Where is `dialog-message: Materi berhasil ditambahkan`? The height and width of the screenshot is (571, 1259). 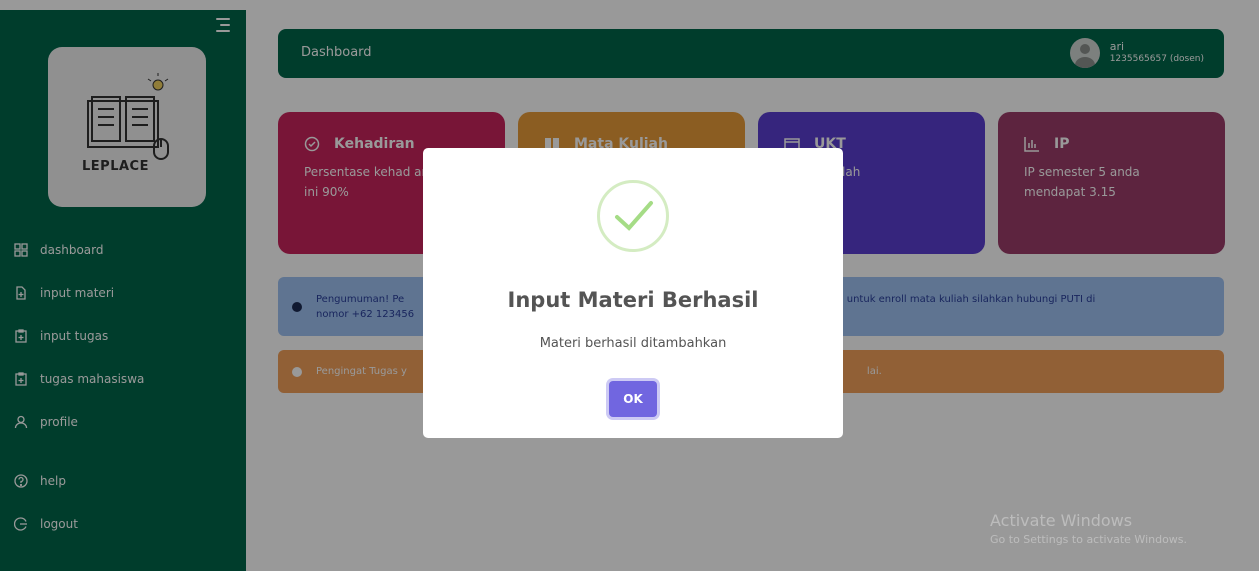 dialog-message: Materi berhasil ditambahkan is located at coordinates (633, 343).